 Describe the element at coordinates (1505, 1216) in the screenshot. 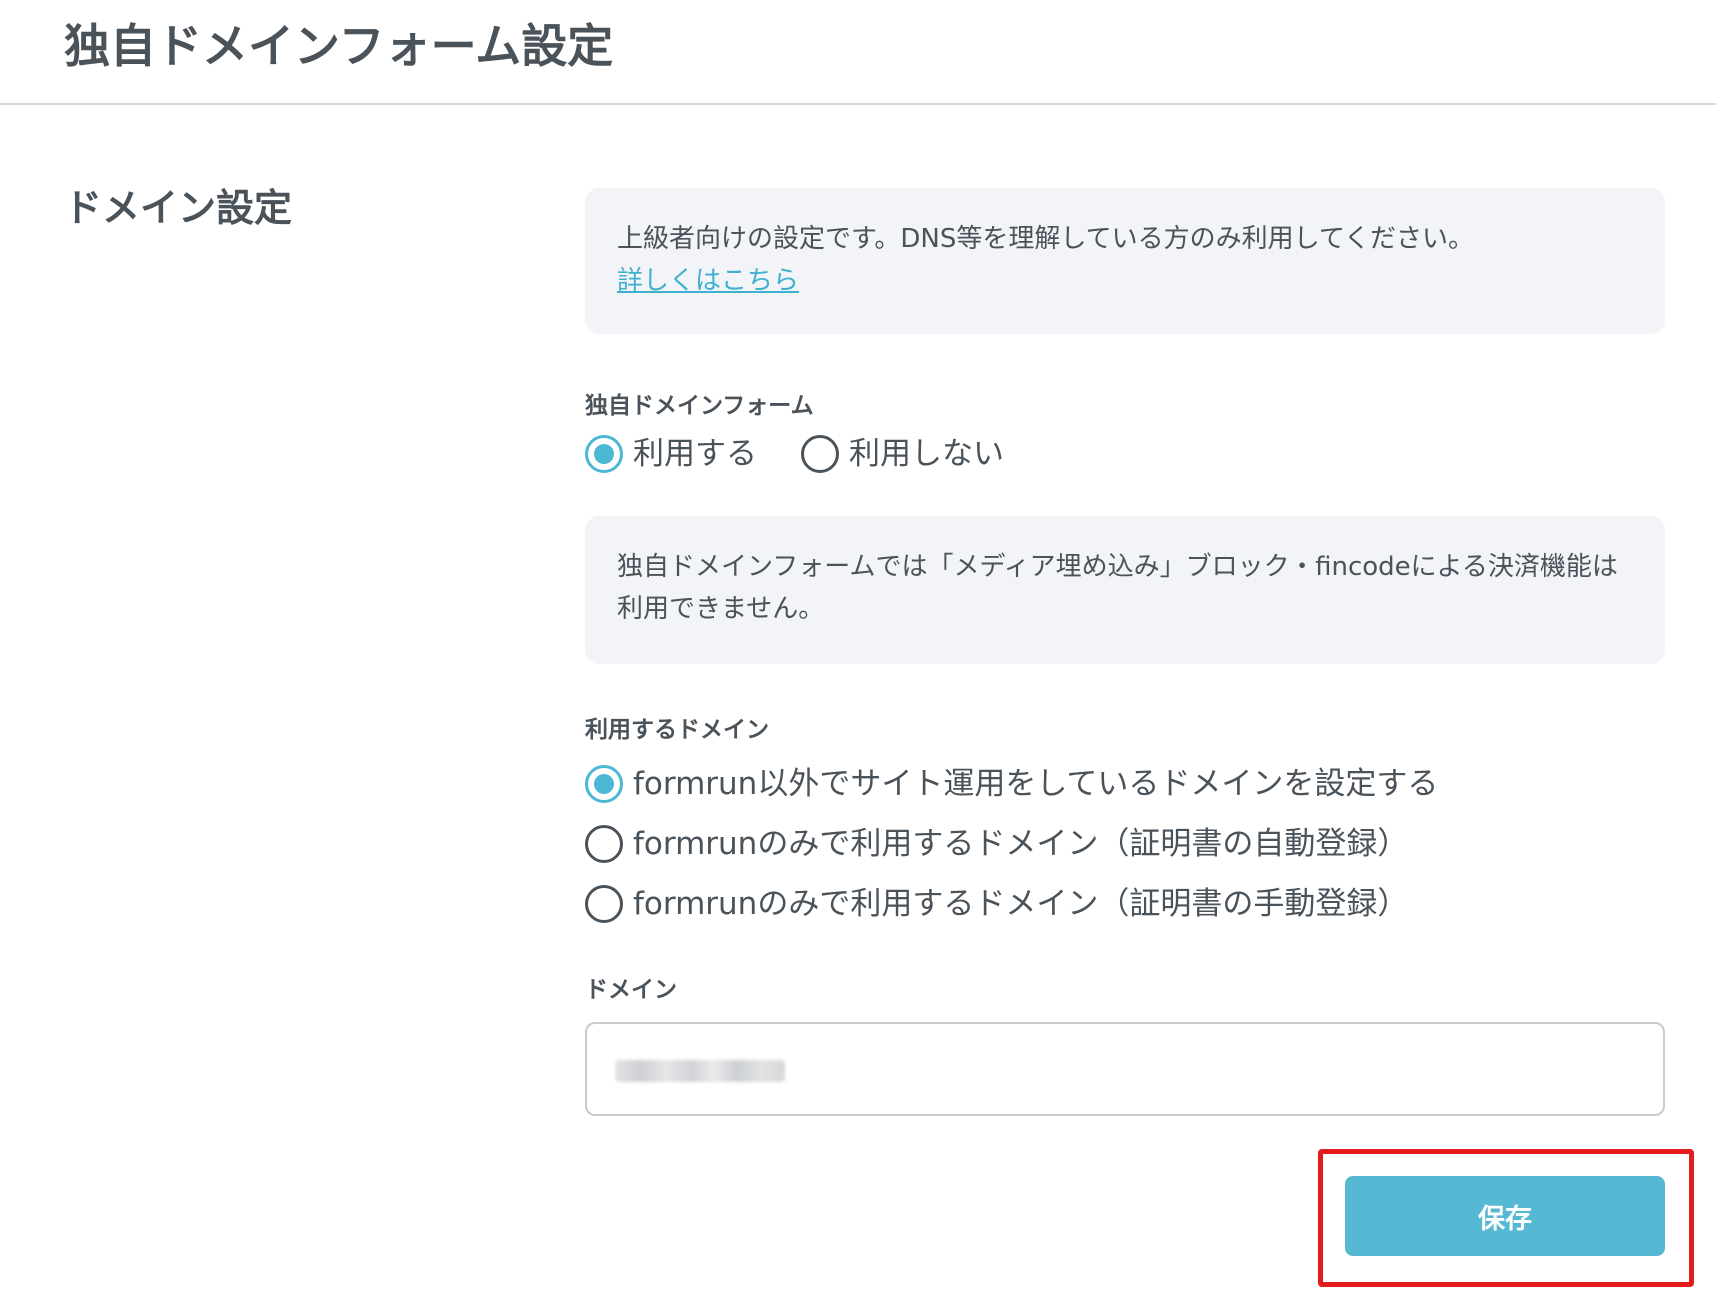

I see `save-button: 保存` at that location.